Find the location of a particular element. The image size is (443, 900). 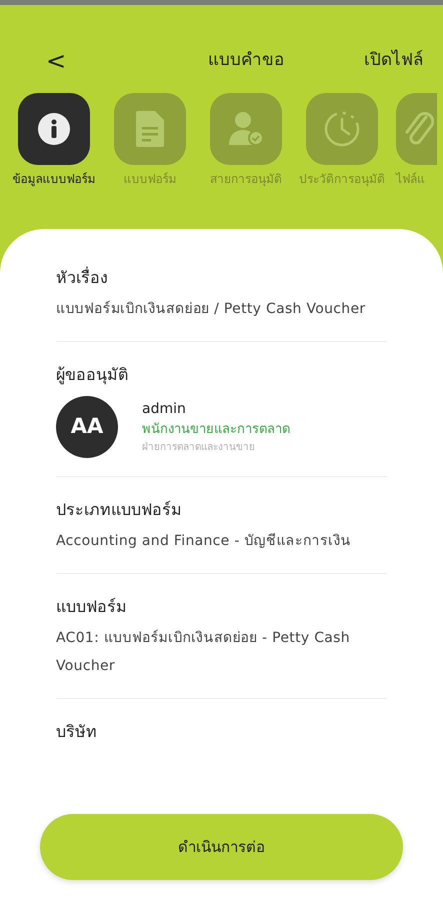

tab: ข้อมูลแบบฟอร์ม is located at coordinates (54, 141).